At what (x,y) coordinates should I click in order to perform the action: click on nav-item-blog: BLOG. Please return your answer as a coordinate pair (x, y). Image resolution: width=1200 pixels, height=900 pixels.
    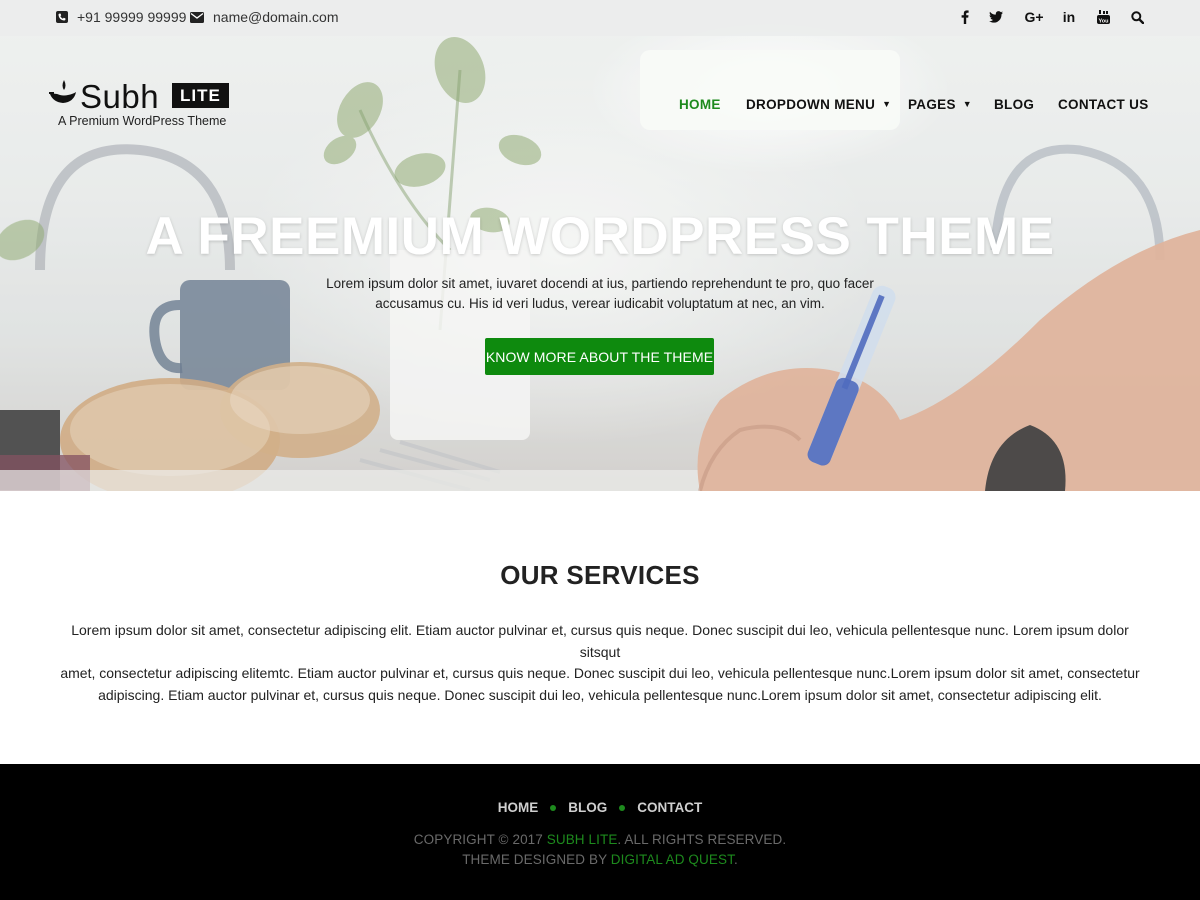
    Looking at the image, I should click on (1014, 104).